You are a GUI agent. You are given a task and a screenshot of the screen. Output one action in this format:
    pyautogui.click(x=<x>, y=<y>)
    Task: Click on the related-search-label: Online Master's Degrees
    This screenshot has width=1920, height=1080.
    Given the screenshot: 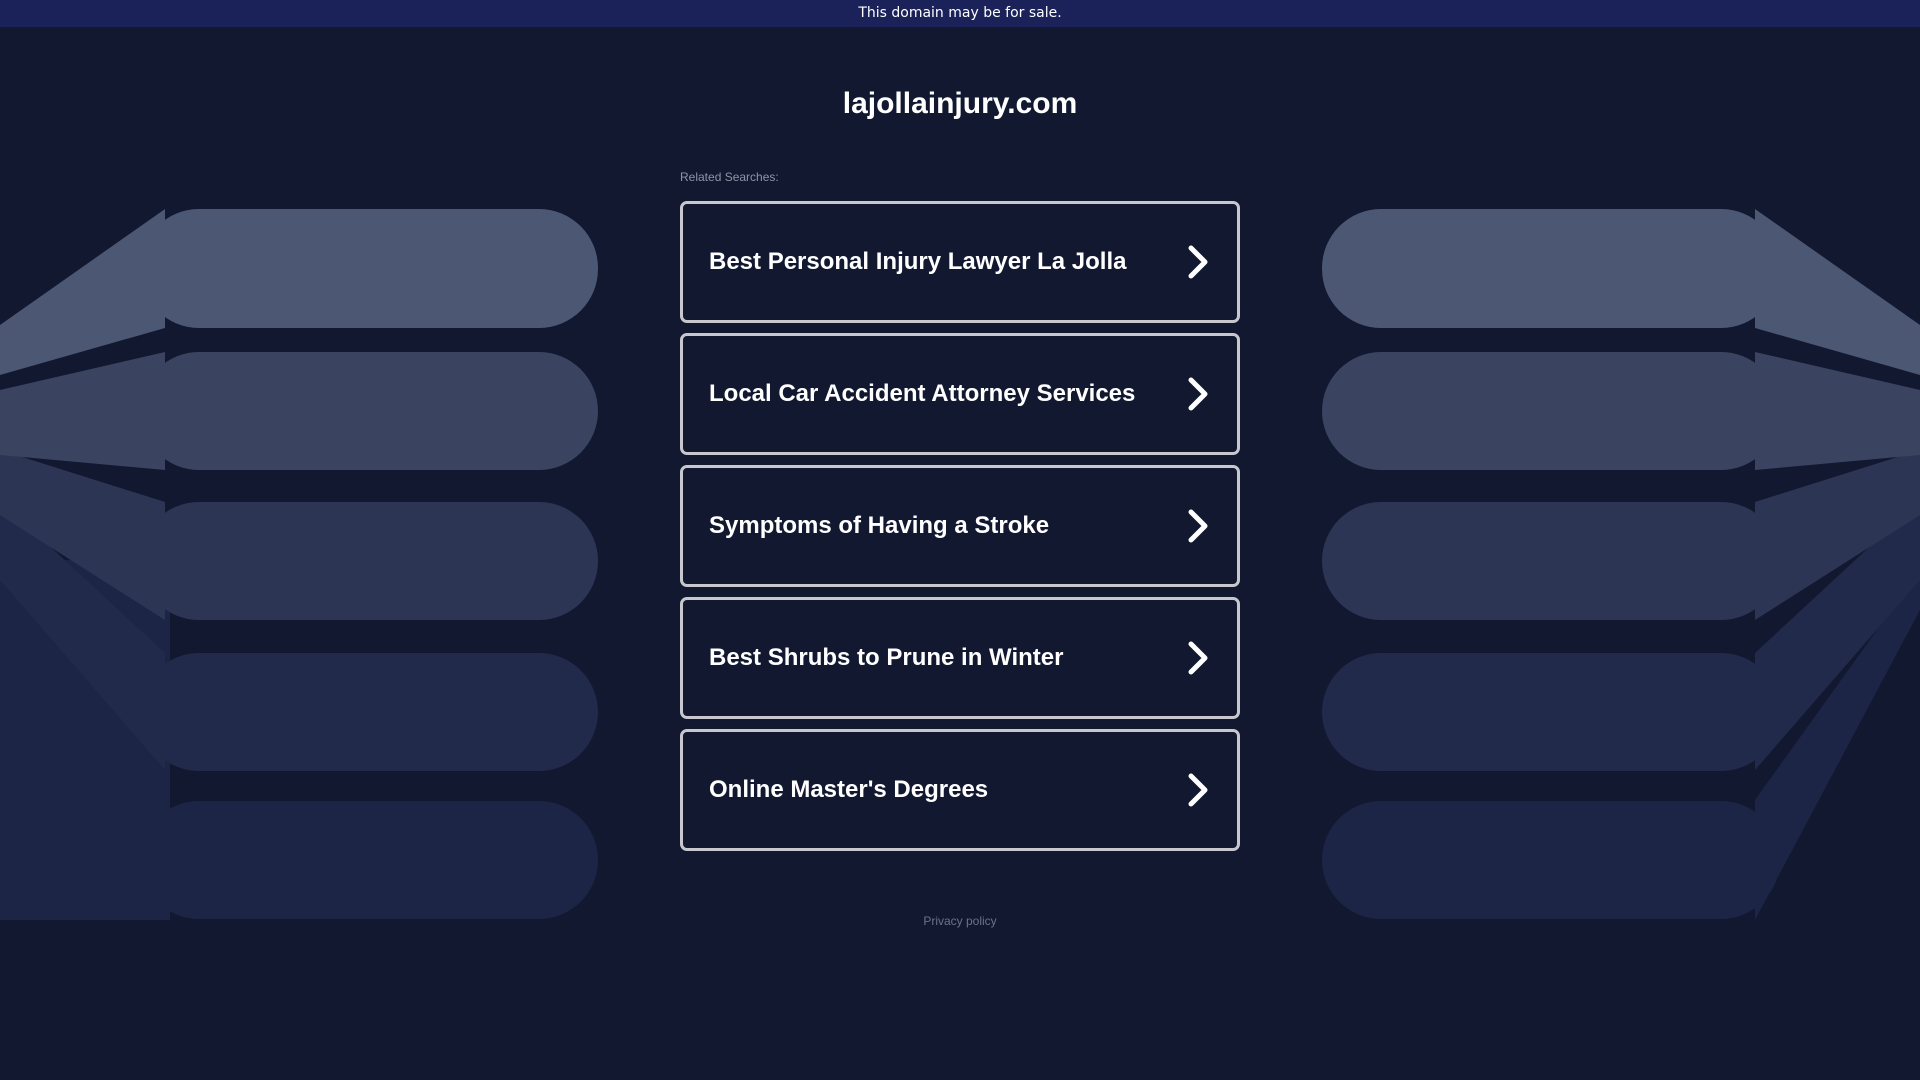 What is the action you would take?
    pyautogui.click(x=849, y=789)
    